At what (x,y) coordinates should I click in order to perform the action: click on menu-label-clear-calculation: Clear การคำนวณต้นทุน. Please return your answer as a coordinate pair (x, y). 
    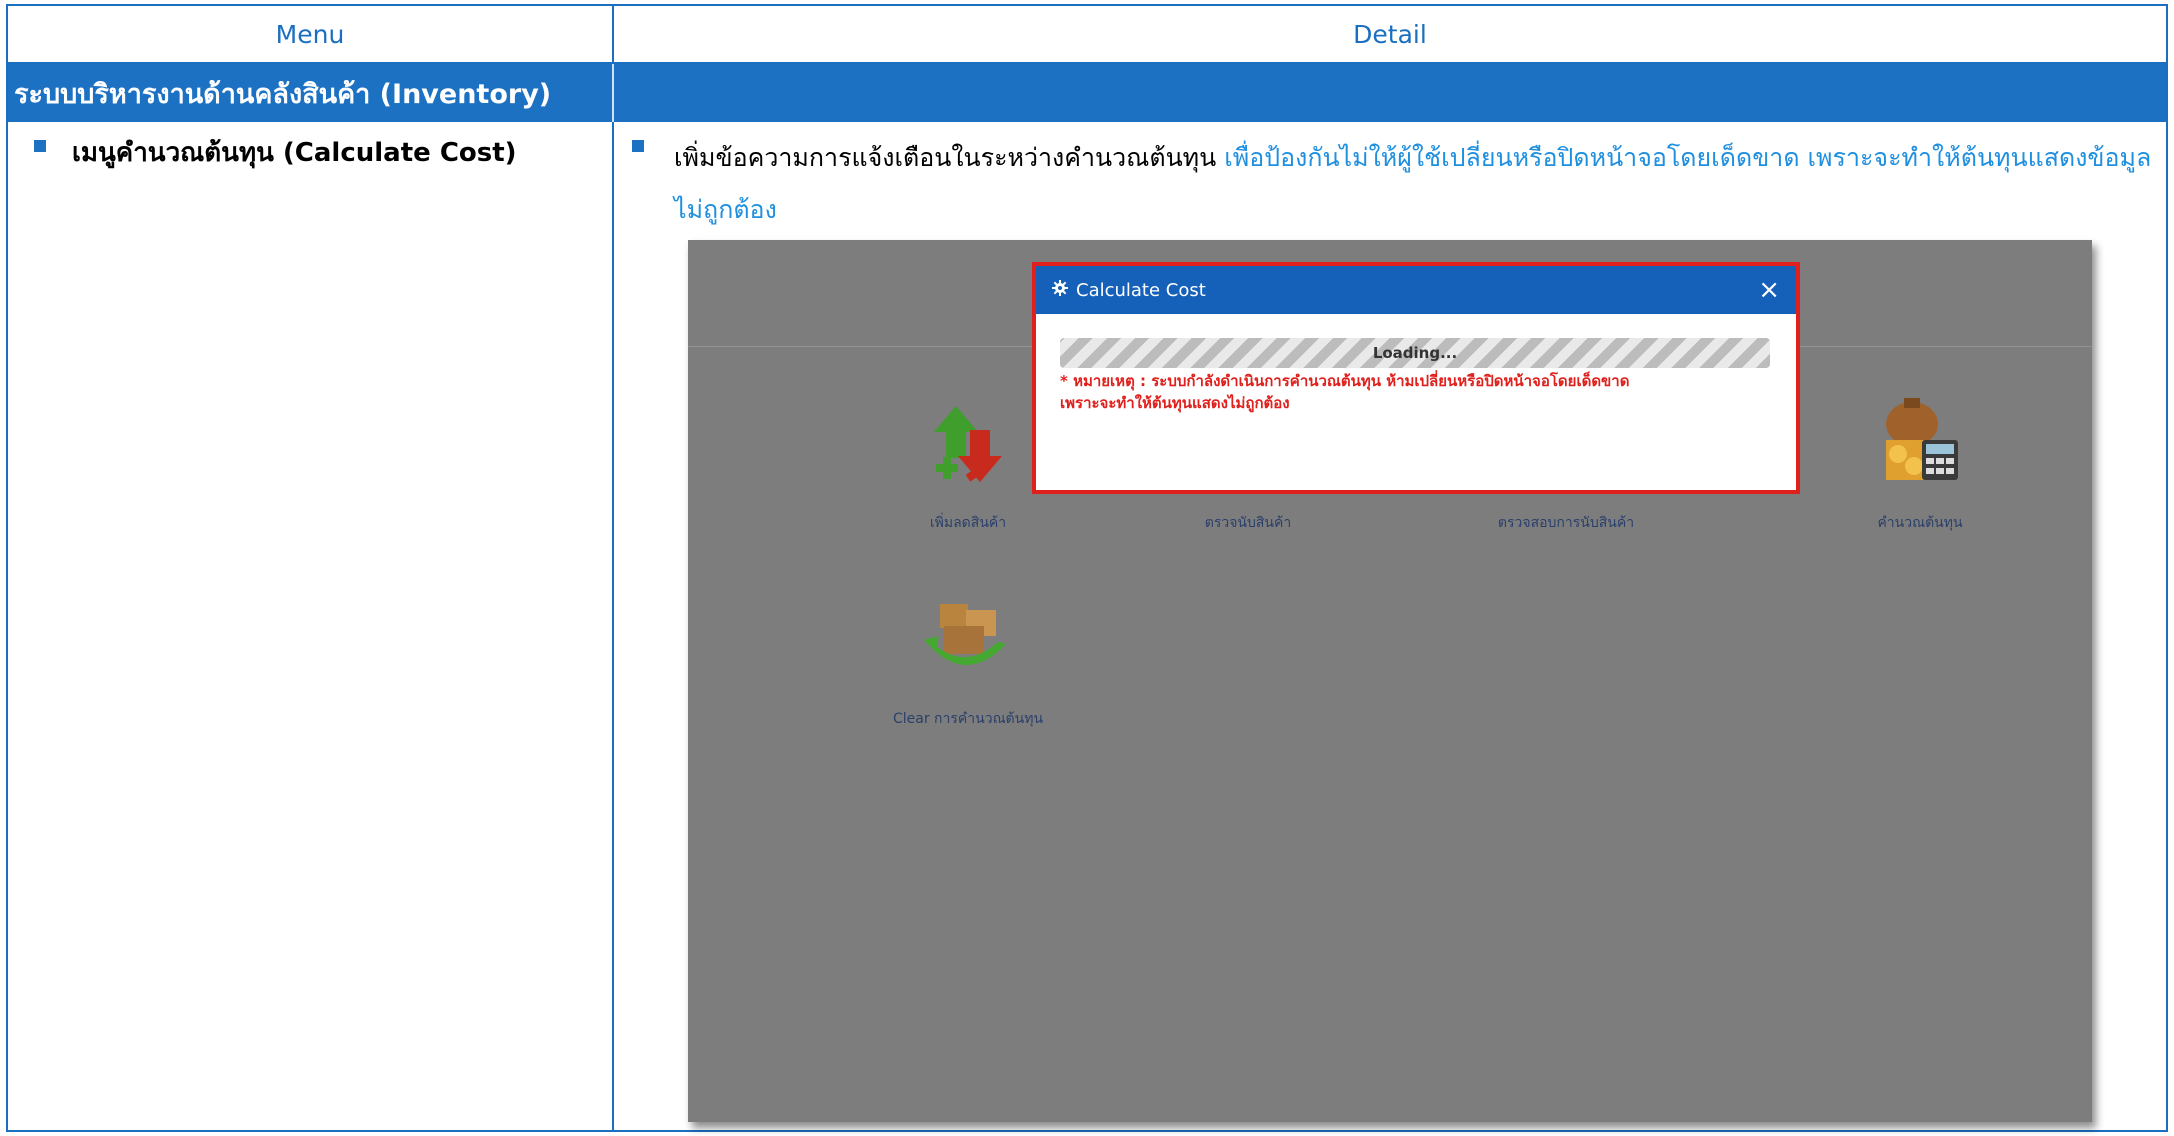
    Looking at the image, I should click on (968, 719).